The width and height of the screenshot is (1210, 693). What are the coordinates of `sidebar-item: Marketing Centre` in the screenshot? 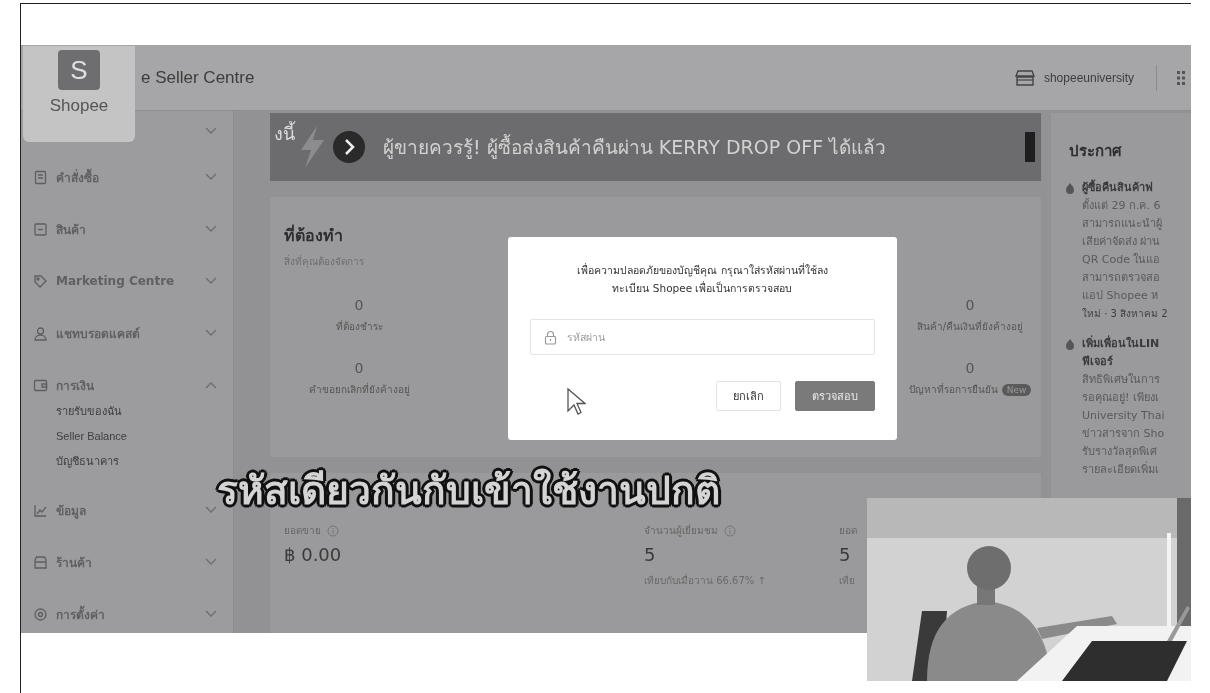 It's located at (126, 281).